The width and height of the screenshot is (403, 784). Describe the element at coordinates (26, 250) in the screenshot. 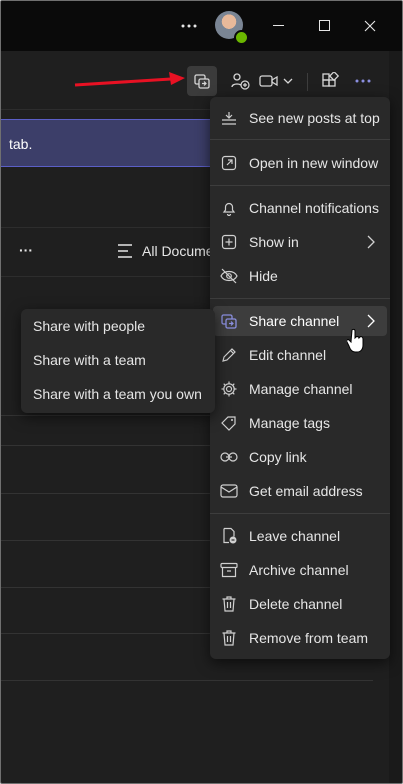

I see `files-more-button: ···` at that location.